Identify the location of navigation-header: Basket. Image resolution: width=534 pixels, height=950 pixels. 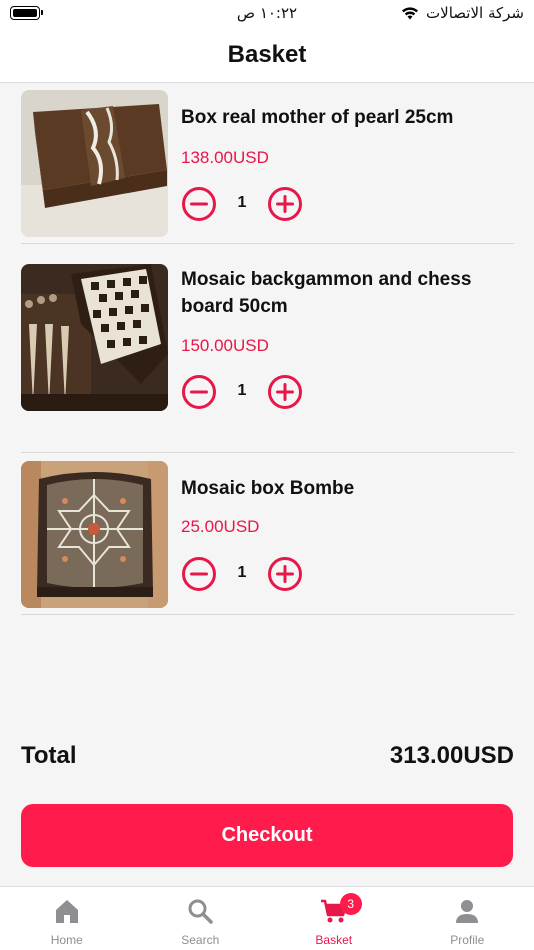
(267, 55).